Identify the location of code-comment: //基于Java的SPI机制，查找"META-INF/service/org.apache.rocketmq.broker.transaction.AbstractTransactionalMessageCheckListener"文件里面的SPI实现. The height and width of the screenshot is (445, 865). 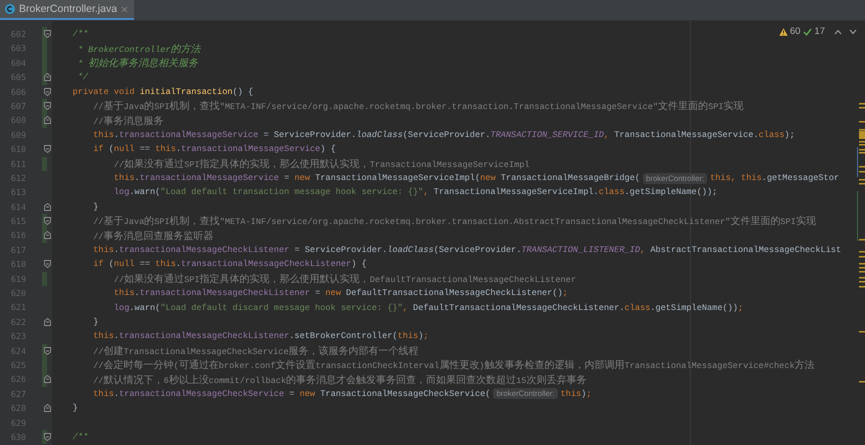
(454, 221).